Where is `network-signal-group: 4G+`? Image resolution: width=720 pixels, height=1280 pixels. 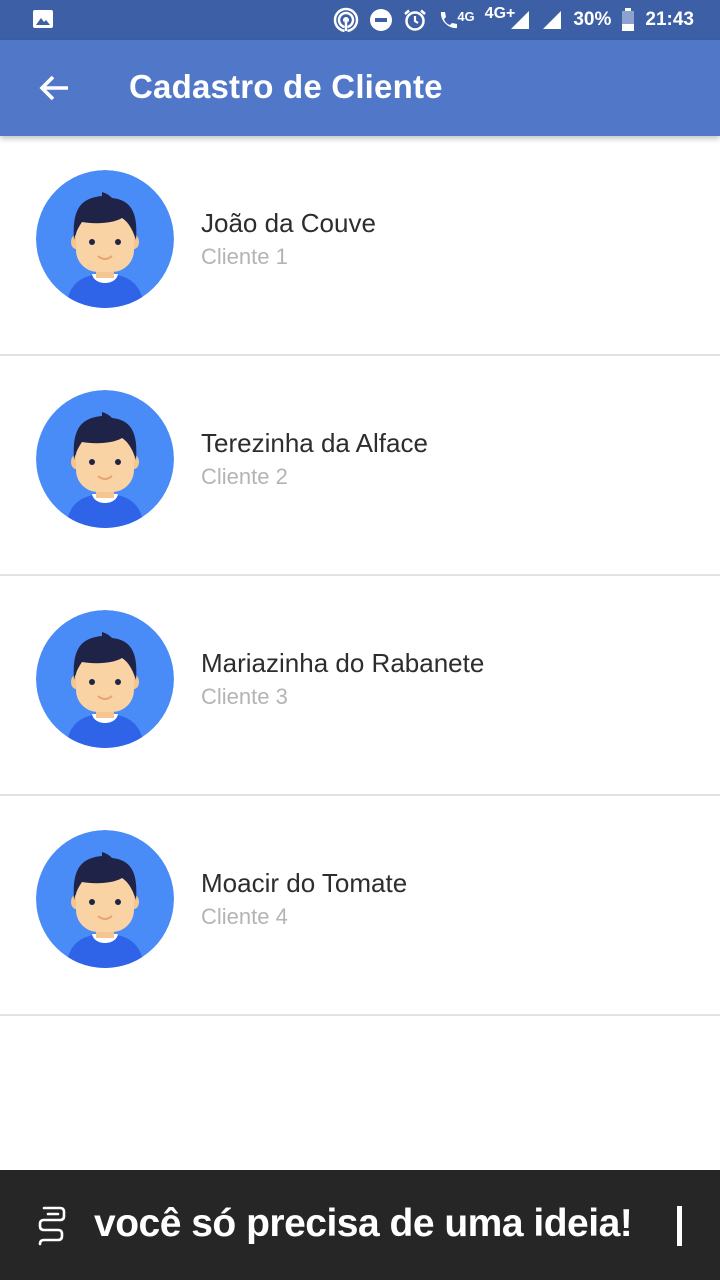 network-signal-group: 4G+ is located at coordinates (508, 18).